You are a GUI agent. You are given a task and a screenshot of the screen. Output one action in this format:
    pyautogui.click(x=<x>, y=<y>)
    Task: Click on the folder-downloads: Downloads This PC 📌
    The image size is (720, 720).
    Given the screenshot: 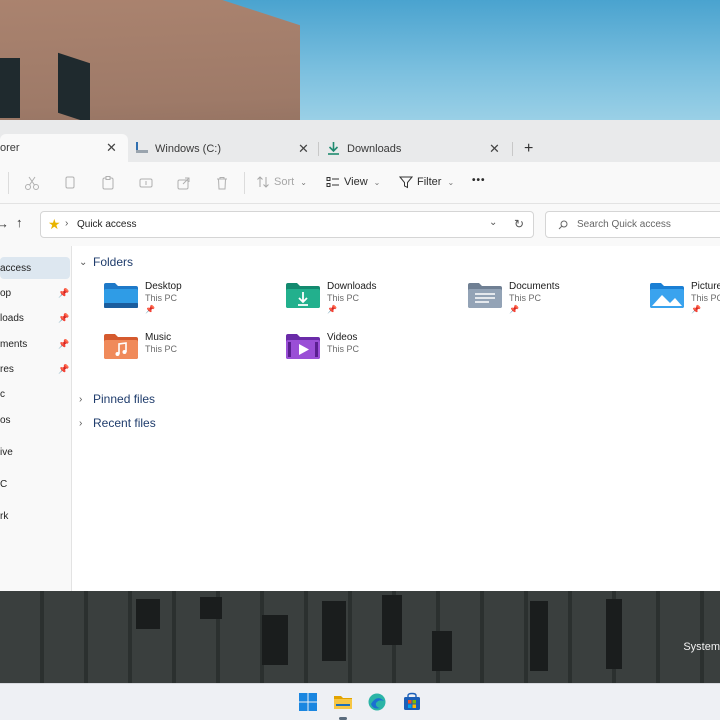 What is the action you would take?
    pyautogui.click(x=370, y=303)
    